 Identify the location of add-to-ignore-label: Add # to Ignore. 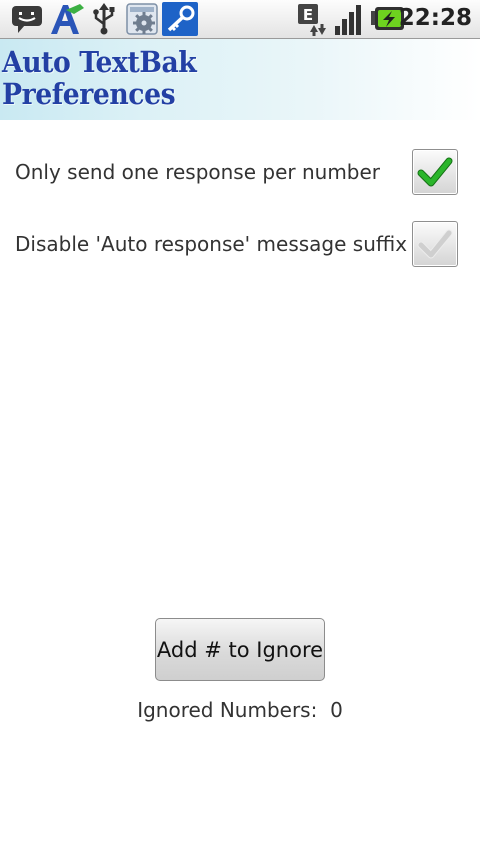
(240, 649).